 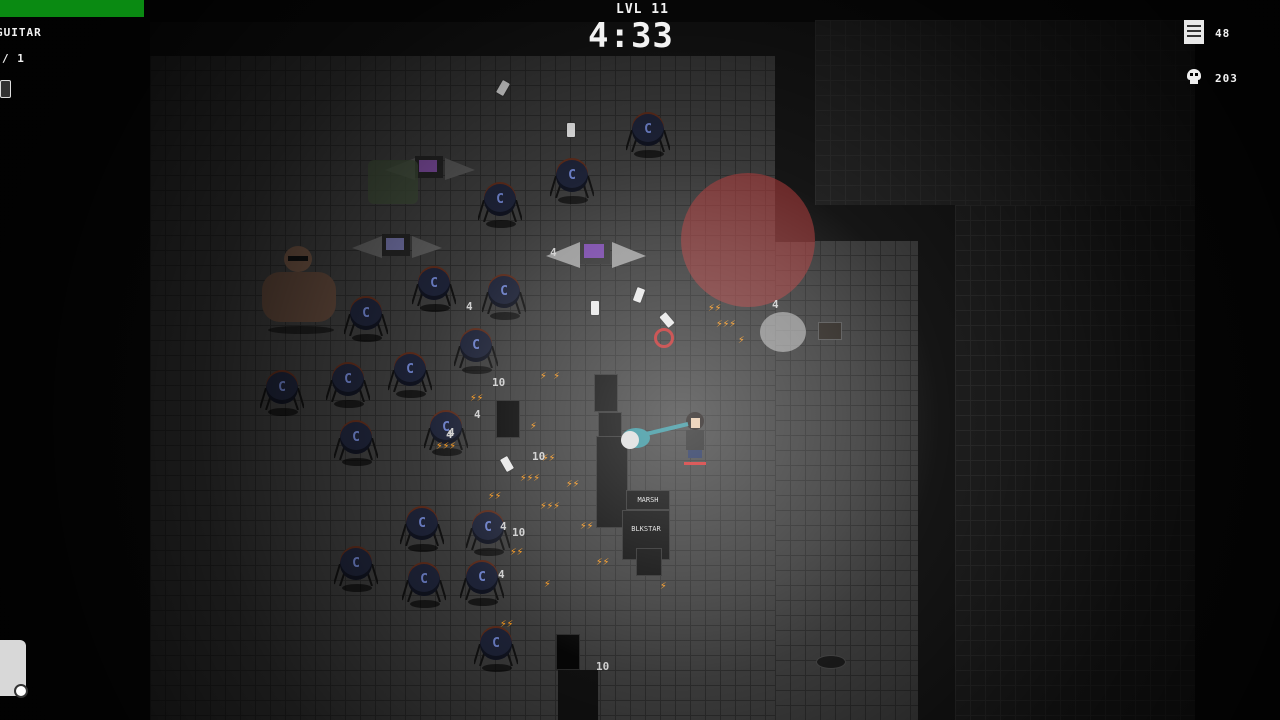 I want to click on amp-small, so click(x=568, y=652).